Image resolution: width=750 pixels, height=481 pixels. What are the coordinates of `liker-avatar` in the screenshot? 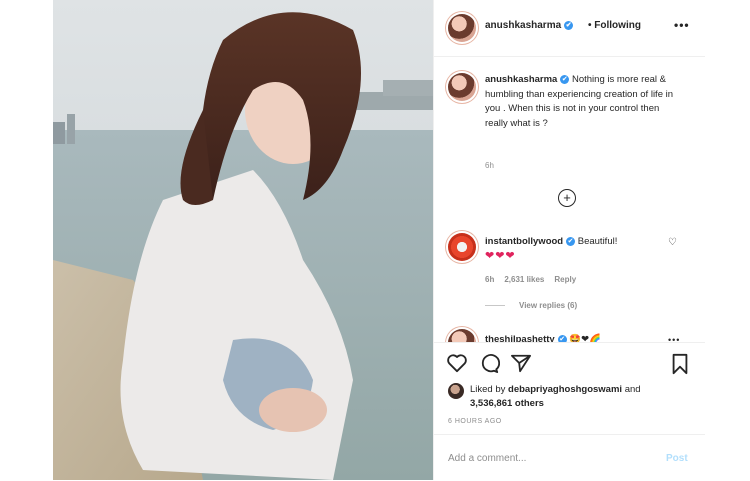 It's located at (456, 391).